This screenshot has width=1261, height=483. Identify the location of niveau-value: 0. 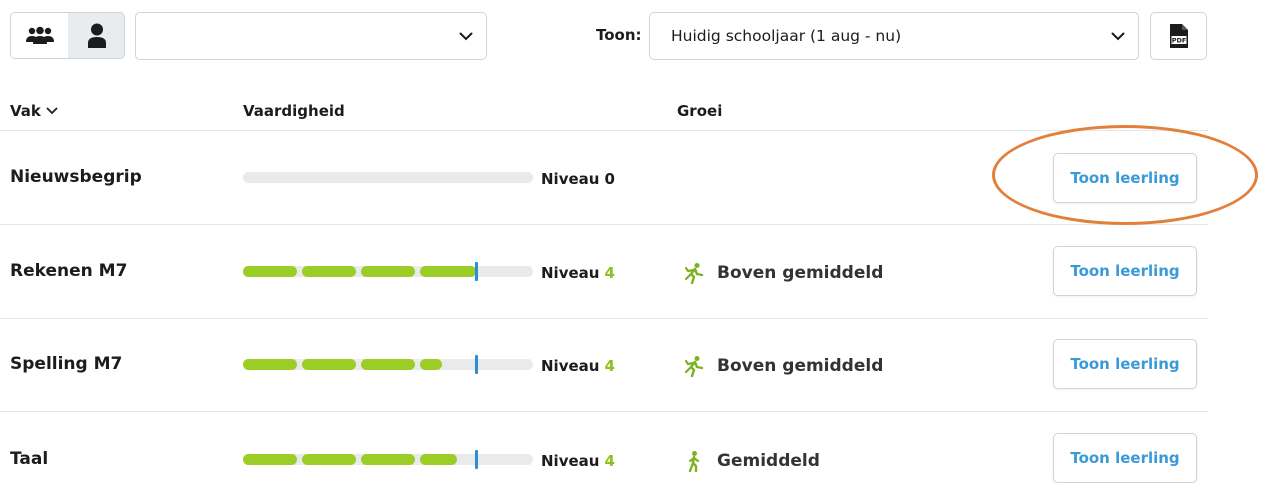
(609, 179).